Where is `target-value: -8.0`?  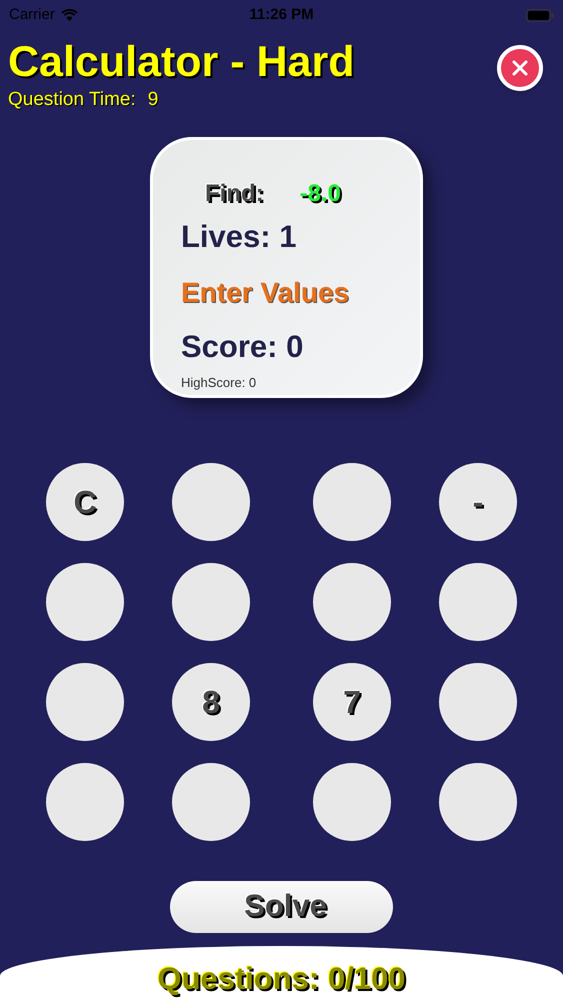 target-value: -8.0 is located at coordinates (320, 193).